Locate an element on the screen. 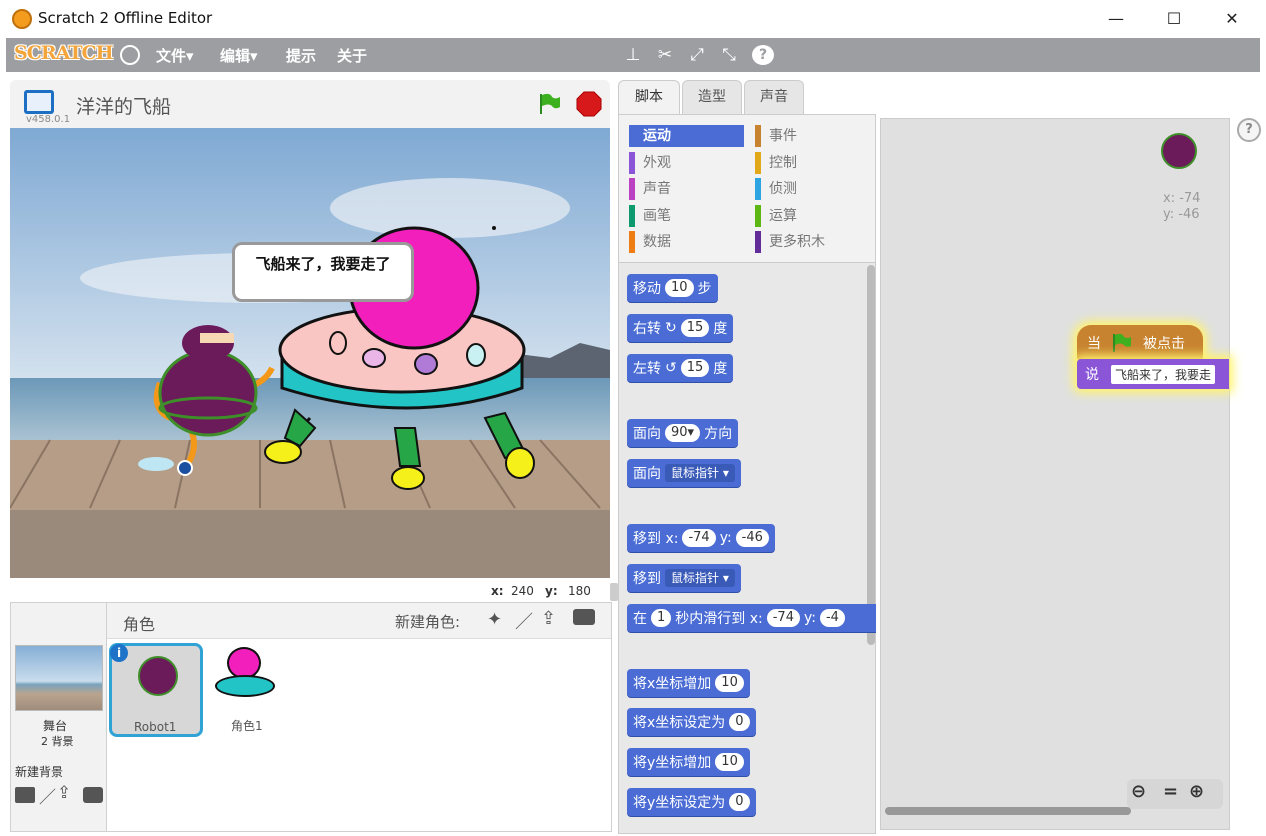 This screenshot has width=1266, height=836. block-glide: 在 1 秒内滑行到 x: -74 y: -4 is located at coordinates (751, 618).